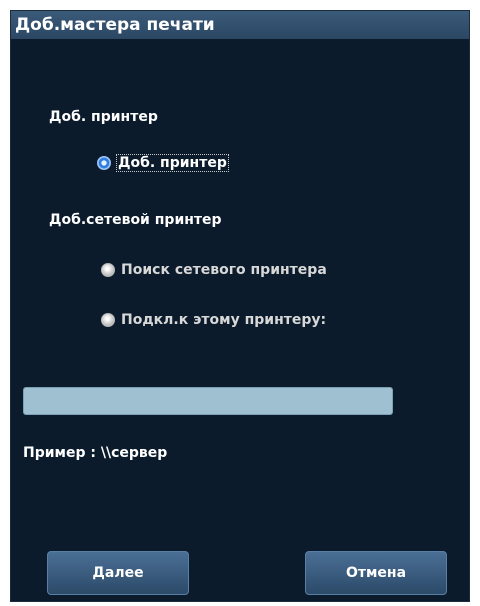  I want to click on network-printer-section-label: Доб.сетевой принтер, so click(135, 220).